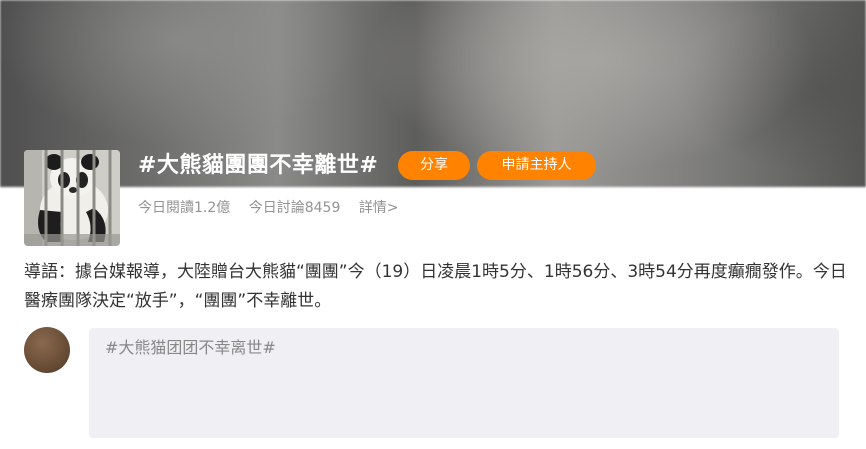  I want to click on topic-stats: 今日閱讀1.2億 今日討論8459 詳情>, so click(268, 208).